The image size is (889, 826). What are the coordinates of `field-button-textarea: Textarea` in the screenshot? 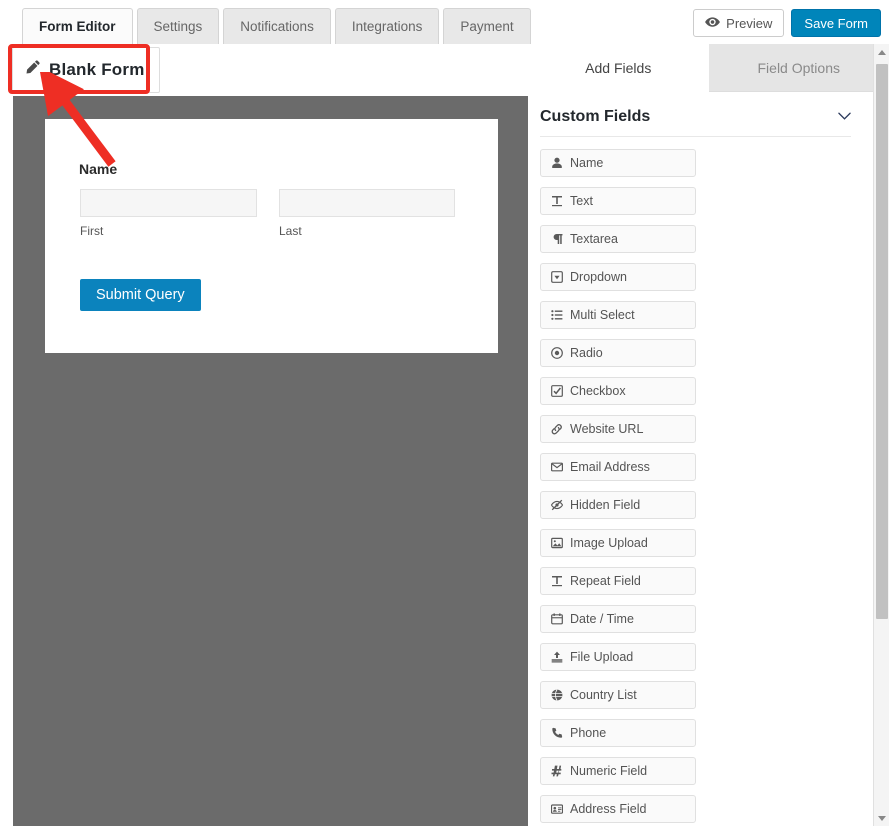 It's located at (618, 239).